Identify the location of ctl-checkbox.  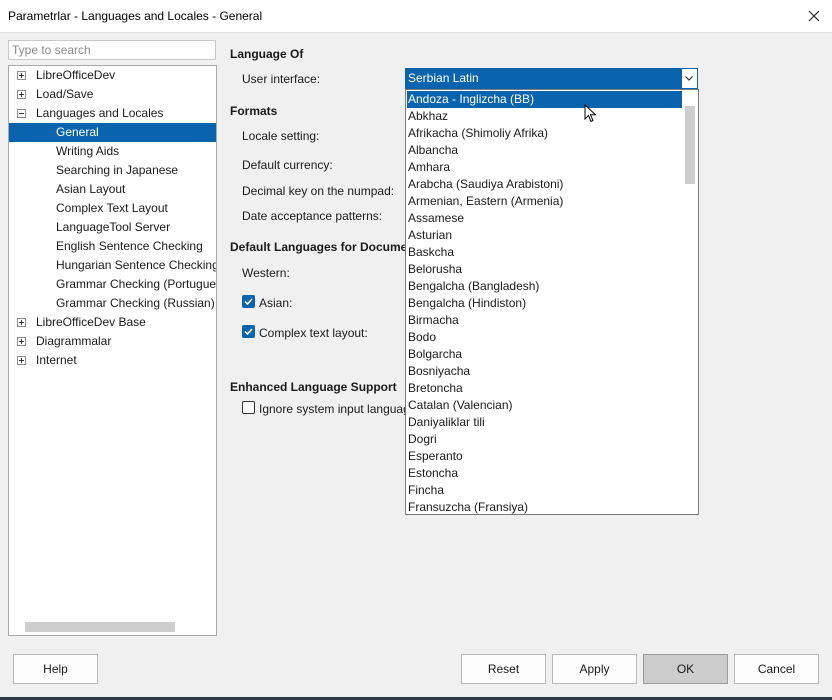
(248, 331).